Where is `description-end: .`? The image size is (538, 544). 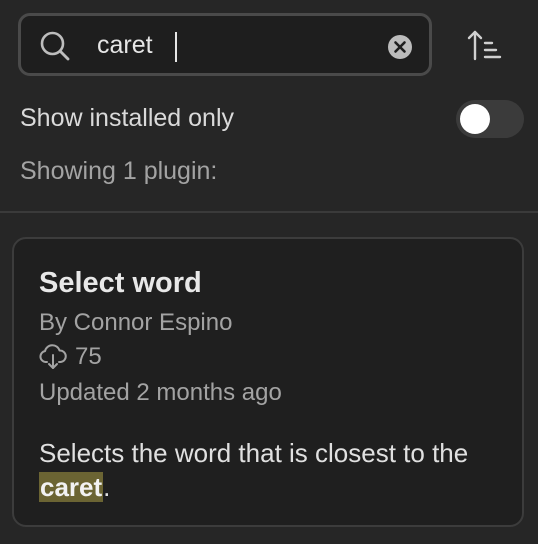
description-end: . is located at coordinates (107, 487).